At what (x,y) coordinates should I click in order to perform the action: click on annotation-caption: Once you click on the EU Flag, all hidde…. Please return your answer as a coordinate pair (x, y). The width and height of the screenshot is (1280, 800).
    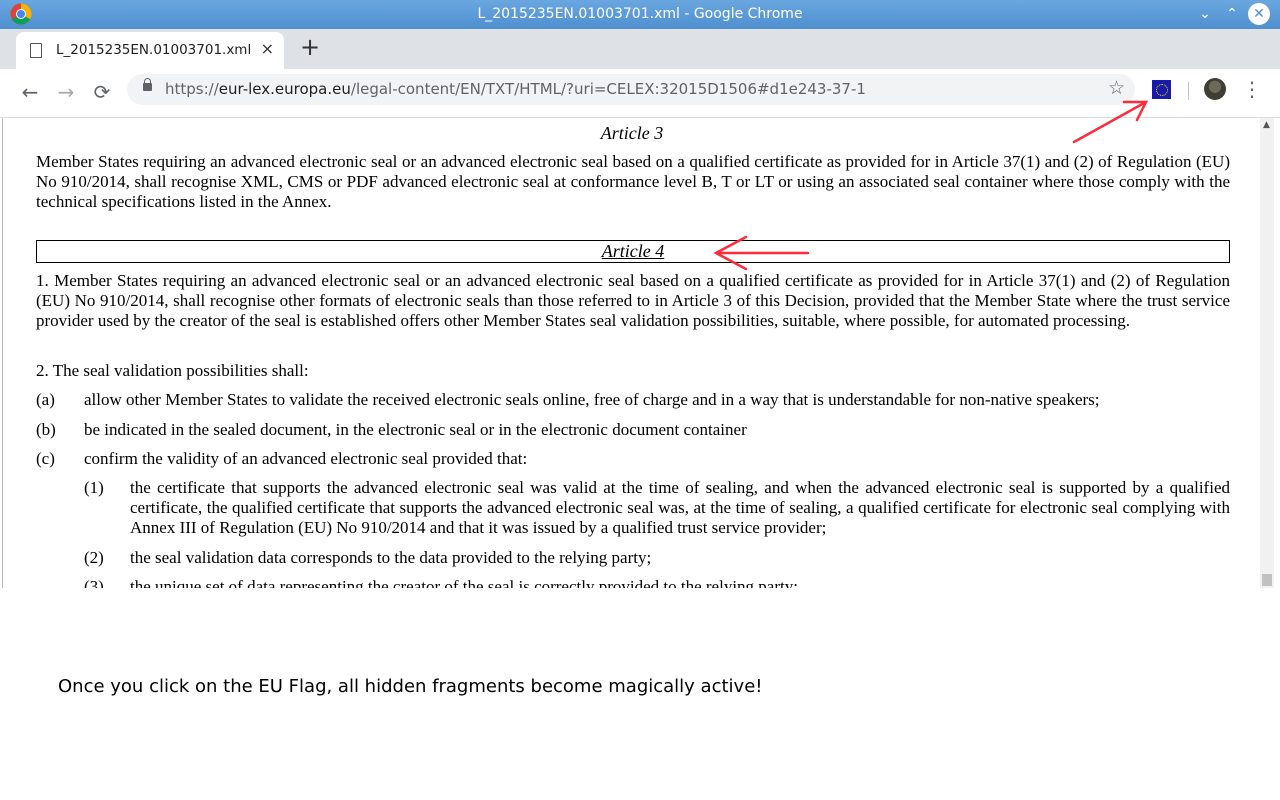
    Looking at the image, I should click on (410, 686).